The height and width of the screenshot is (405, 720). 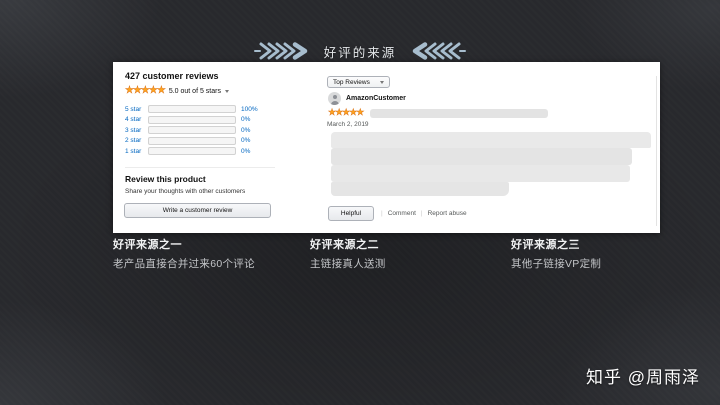 I want to click on comment-link: Comment, so click(x=402, y=213).